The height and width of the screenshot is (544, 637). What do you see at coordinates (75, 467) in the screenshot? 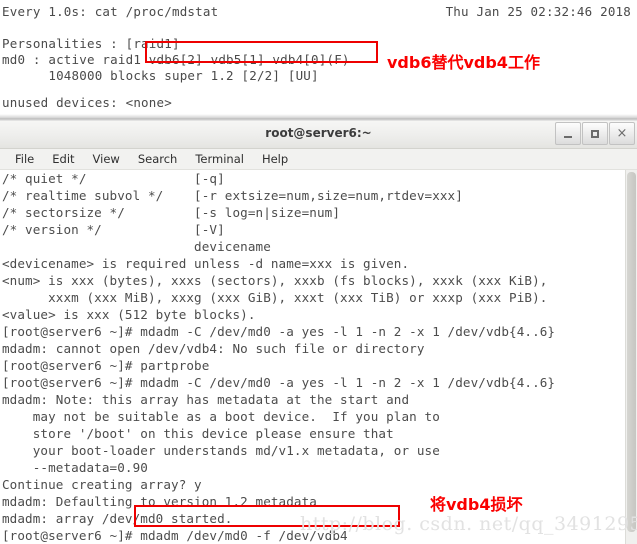
I see `terminal-line: --metadata=0.90` at bounding box center [75, 467].